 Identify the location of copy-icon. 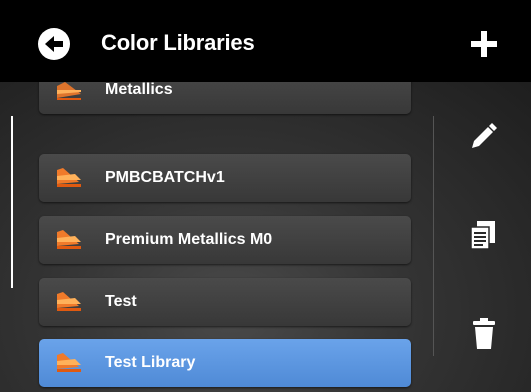
(483, 235).